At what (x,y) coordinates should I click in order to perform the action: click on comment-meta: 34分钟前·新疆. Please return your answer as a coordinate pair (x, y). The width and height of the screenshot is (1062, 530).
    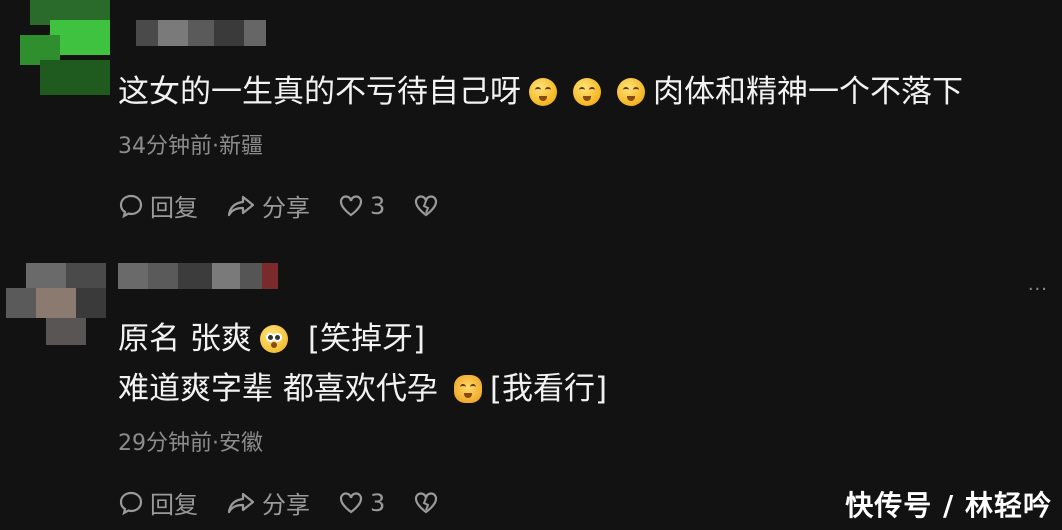
    Looking at the image, I should click on (190, 146).